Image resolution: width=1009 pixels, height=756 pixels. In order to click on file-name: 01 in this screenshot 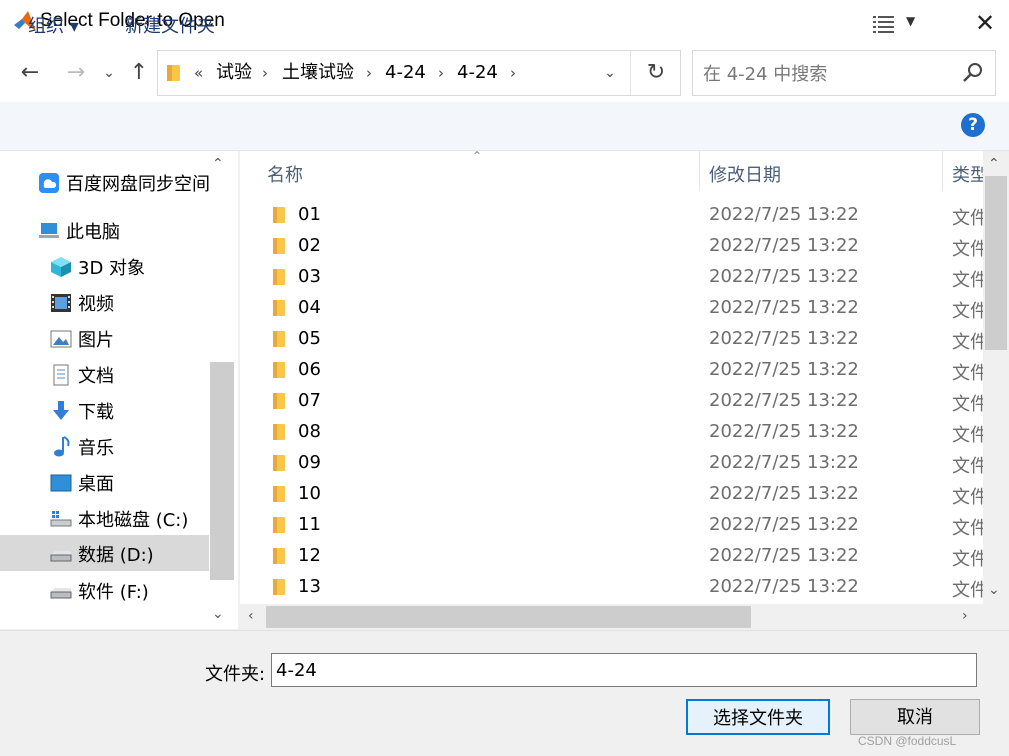, I will do `click(309, 214)`.